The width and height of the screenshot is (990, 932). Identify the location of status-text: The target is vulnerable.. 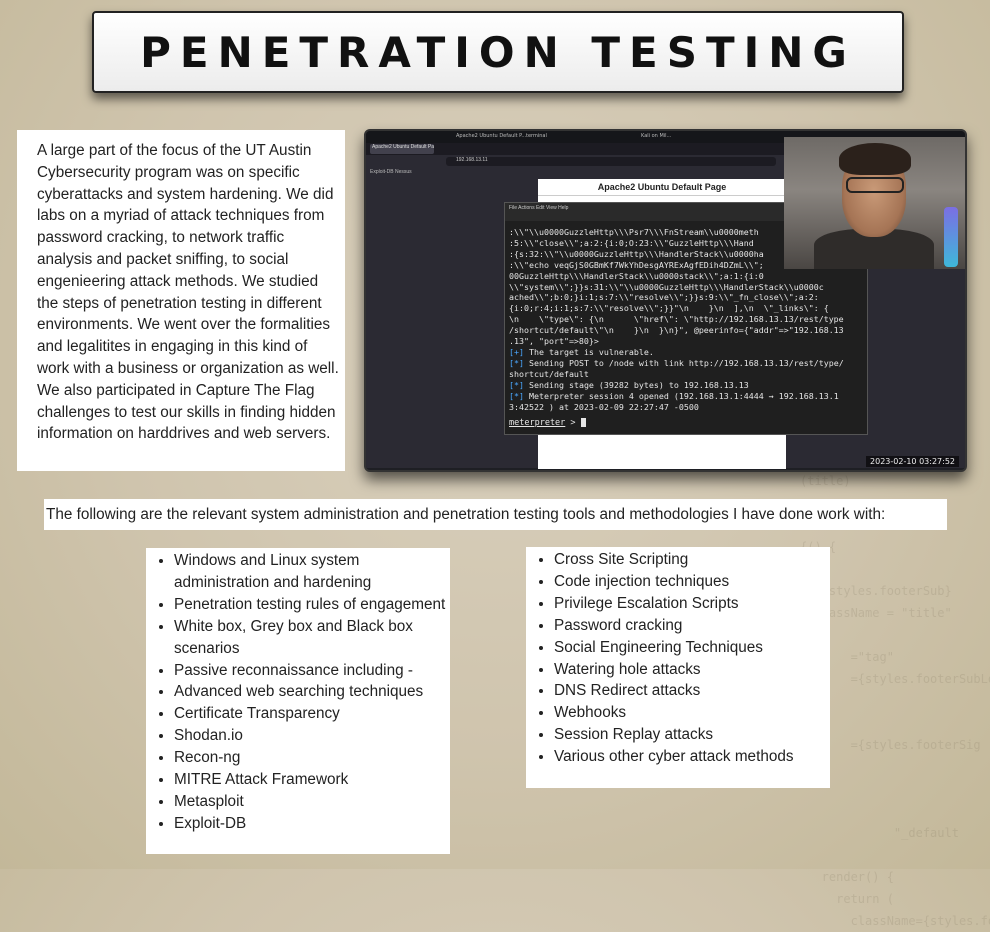
(589, 351).